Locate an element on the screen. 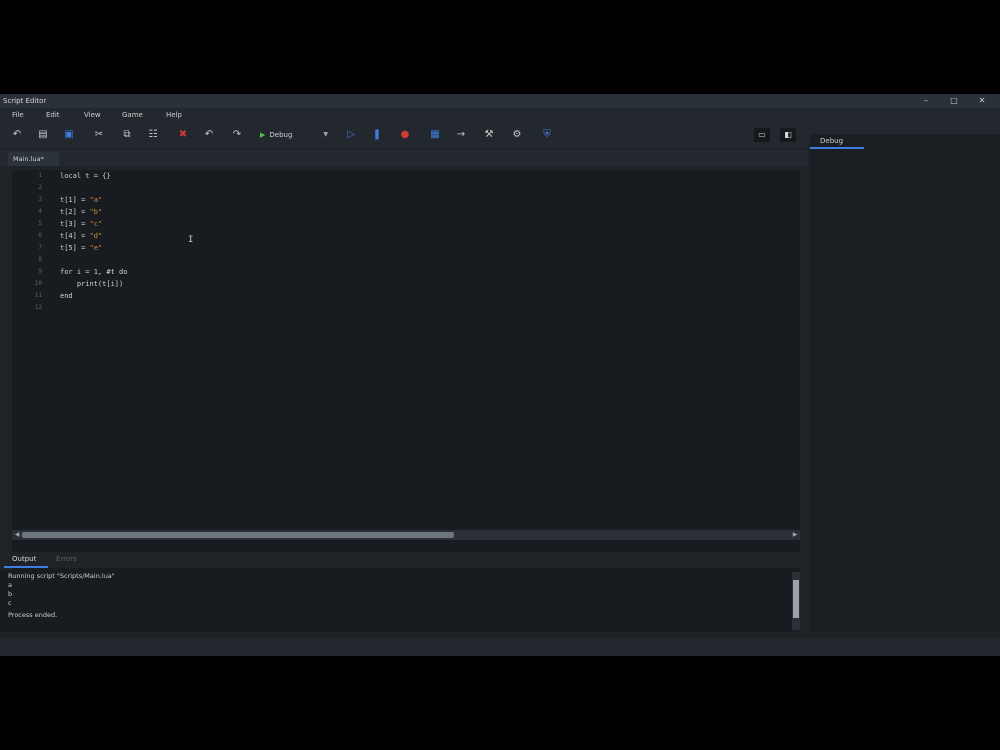  settings-gear-icon: ⚙ is located at coordinates (517, 135).